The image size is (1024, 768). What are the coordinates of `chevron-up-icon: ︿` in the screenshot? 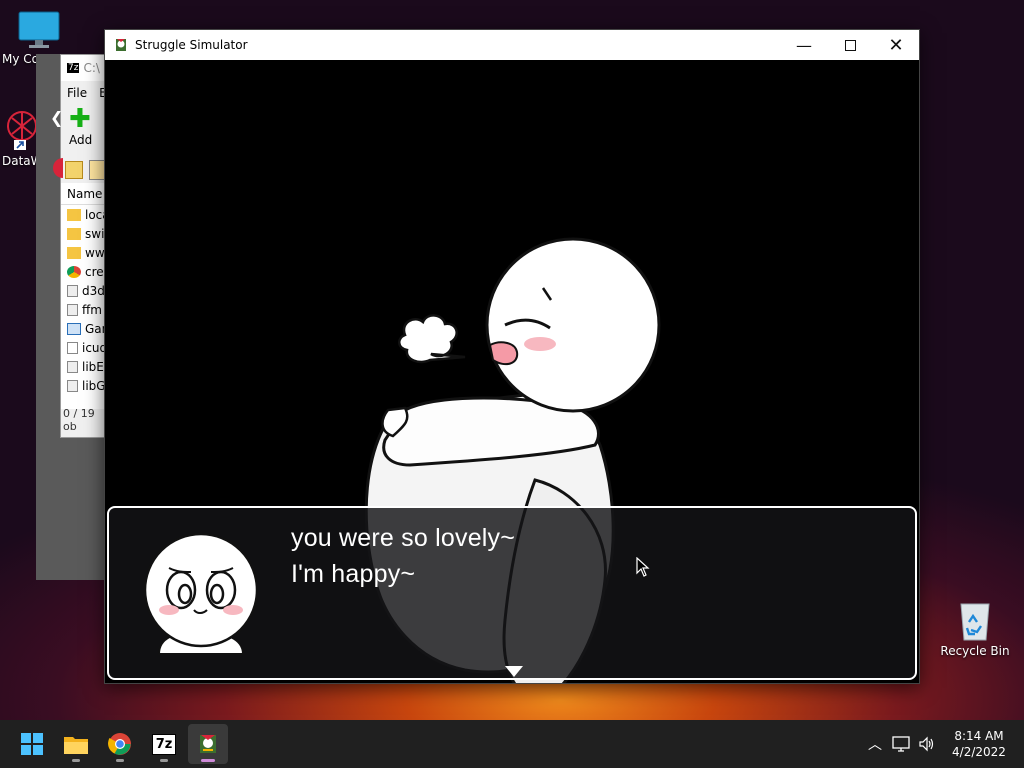 It's located at (875, 745).